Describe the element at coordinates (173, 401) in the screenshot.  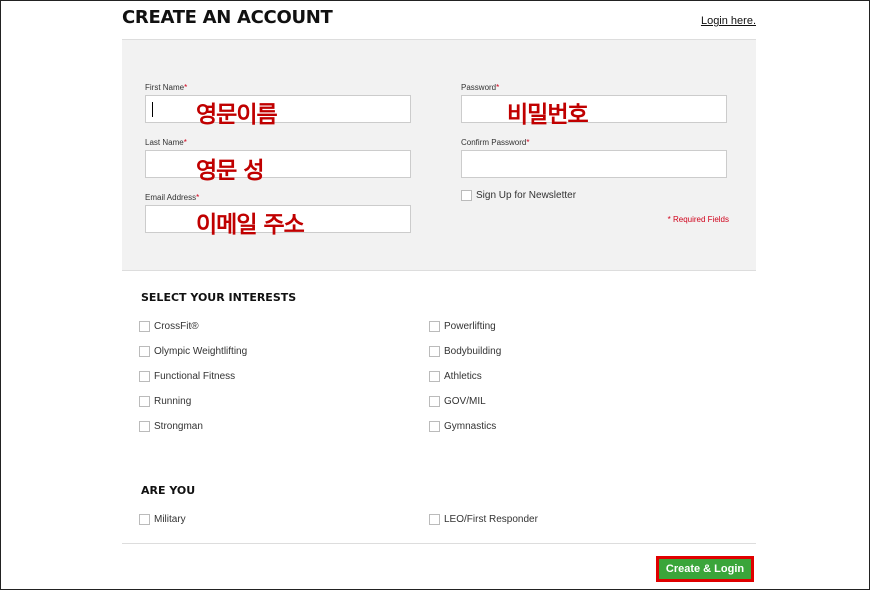
I see `interest-label: Running` at that location.